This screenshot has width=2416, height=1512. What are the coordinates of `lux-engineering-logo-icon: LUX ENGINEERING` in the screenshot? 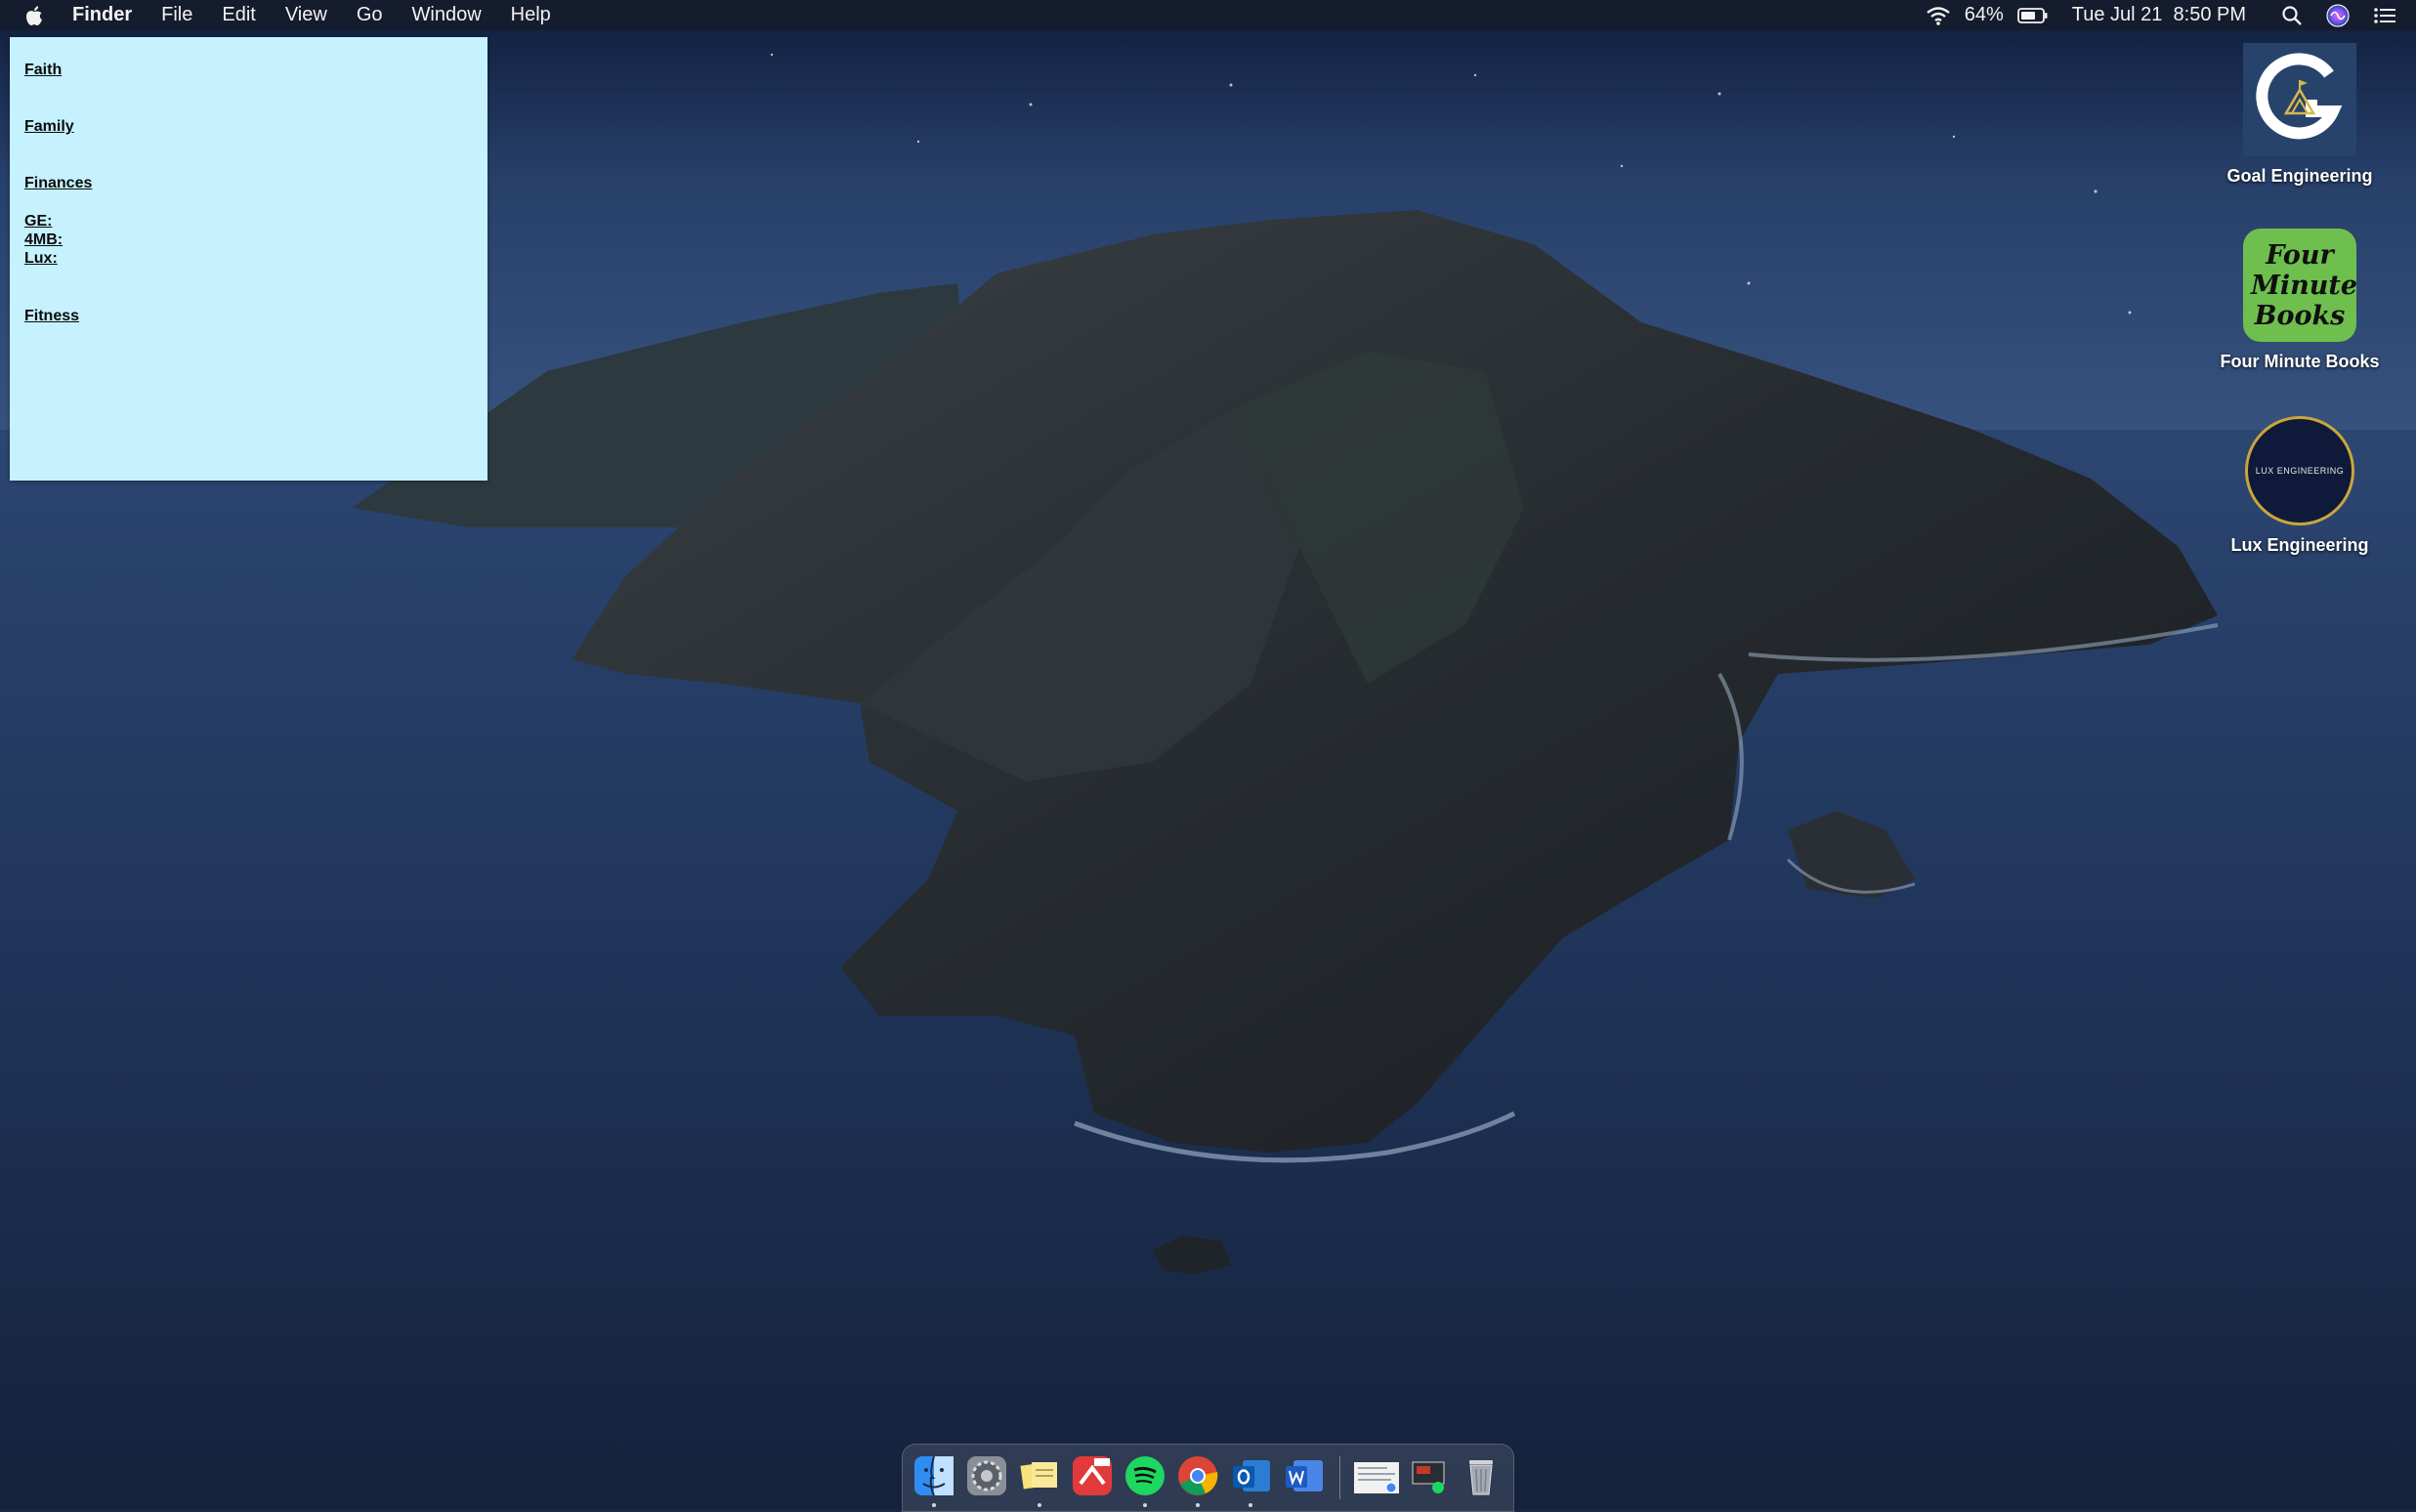 It's located at (2299, 470).